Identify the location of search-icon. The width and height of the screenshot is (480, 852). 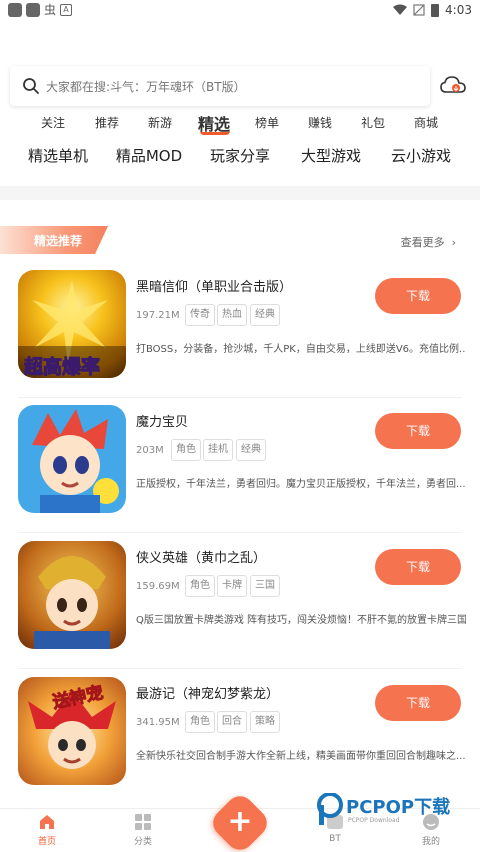
(31, 86).